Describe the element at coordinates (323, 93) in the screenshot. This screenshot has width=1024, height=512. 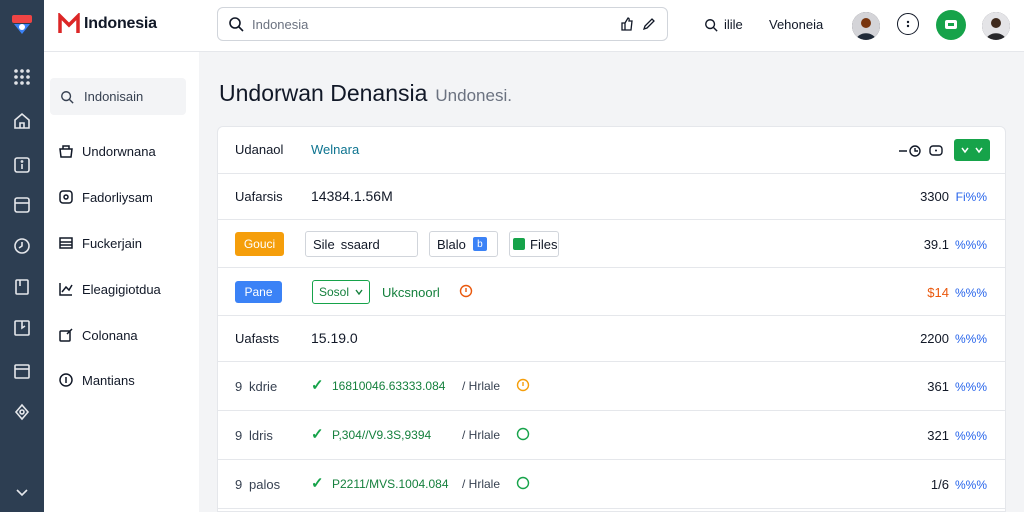
I see `page-heading: Undorwan Denansia` at that location.